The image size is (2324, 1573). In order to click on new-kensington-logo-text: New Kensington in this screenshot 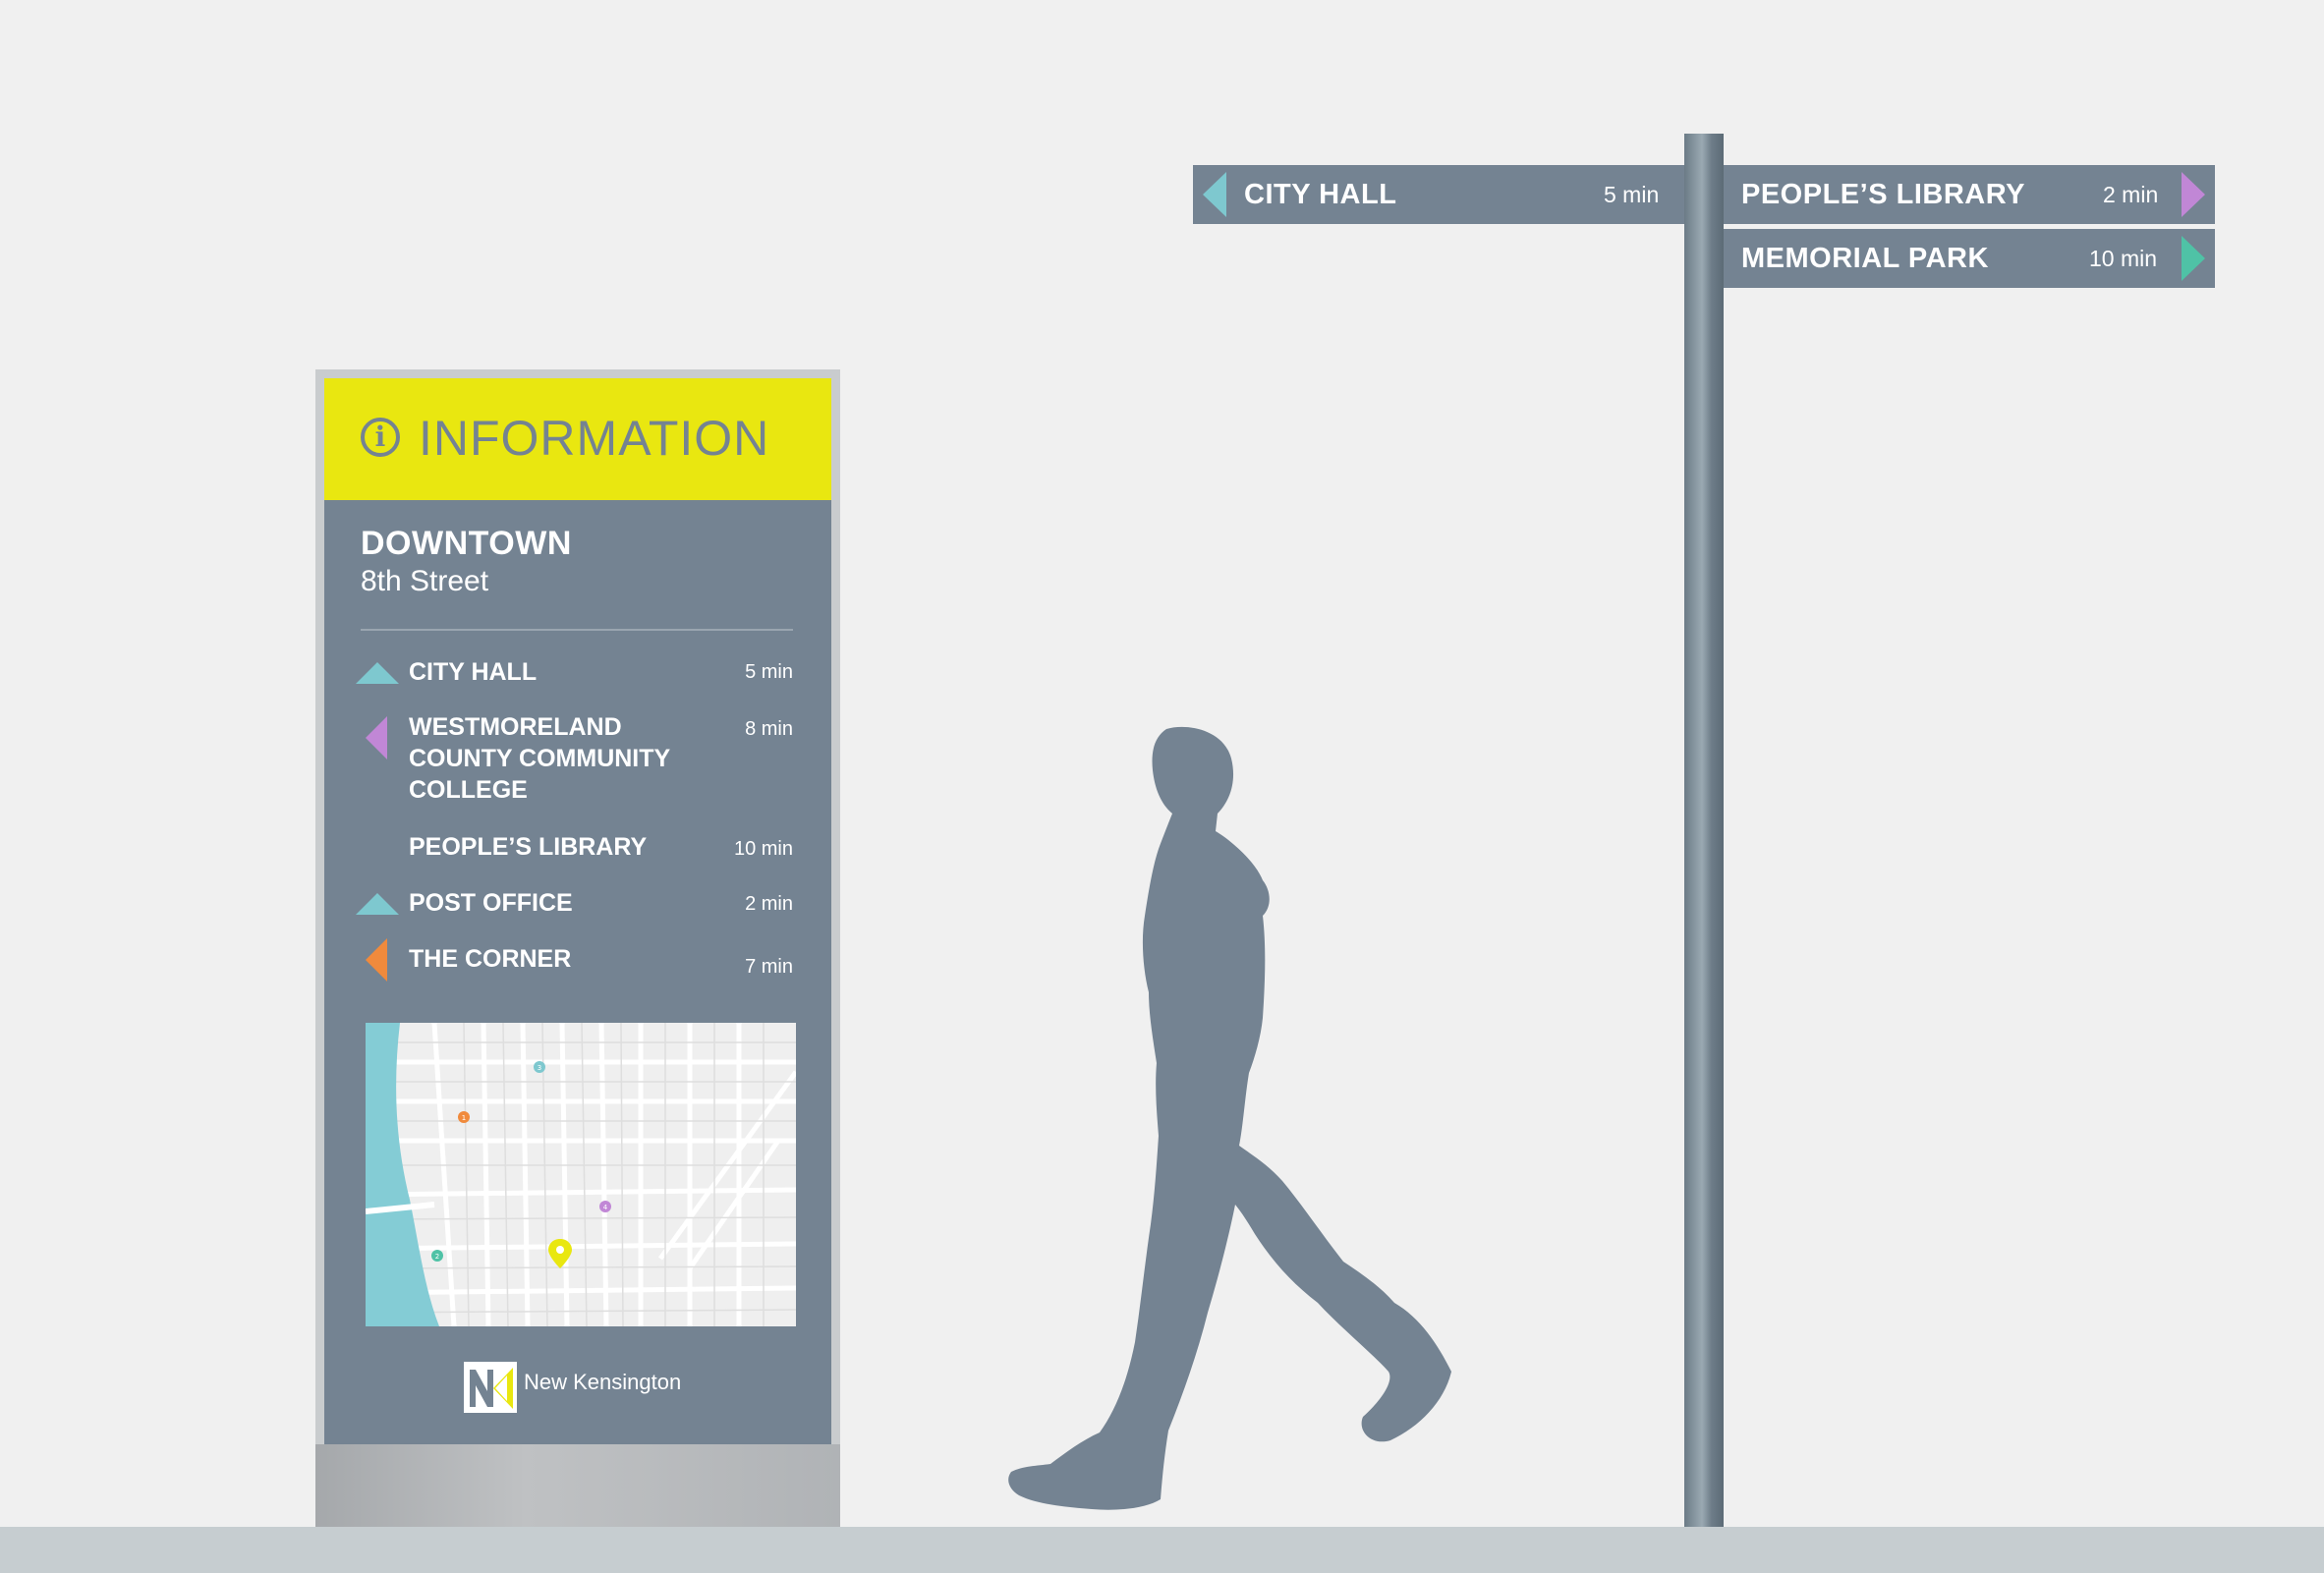, I will do `click(603, 1382)`.